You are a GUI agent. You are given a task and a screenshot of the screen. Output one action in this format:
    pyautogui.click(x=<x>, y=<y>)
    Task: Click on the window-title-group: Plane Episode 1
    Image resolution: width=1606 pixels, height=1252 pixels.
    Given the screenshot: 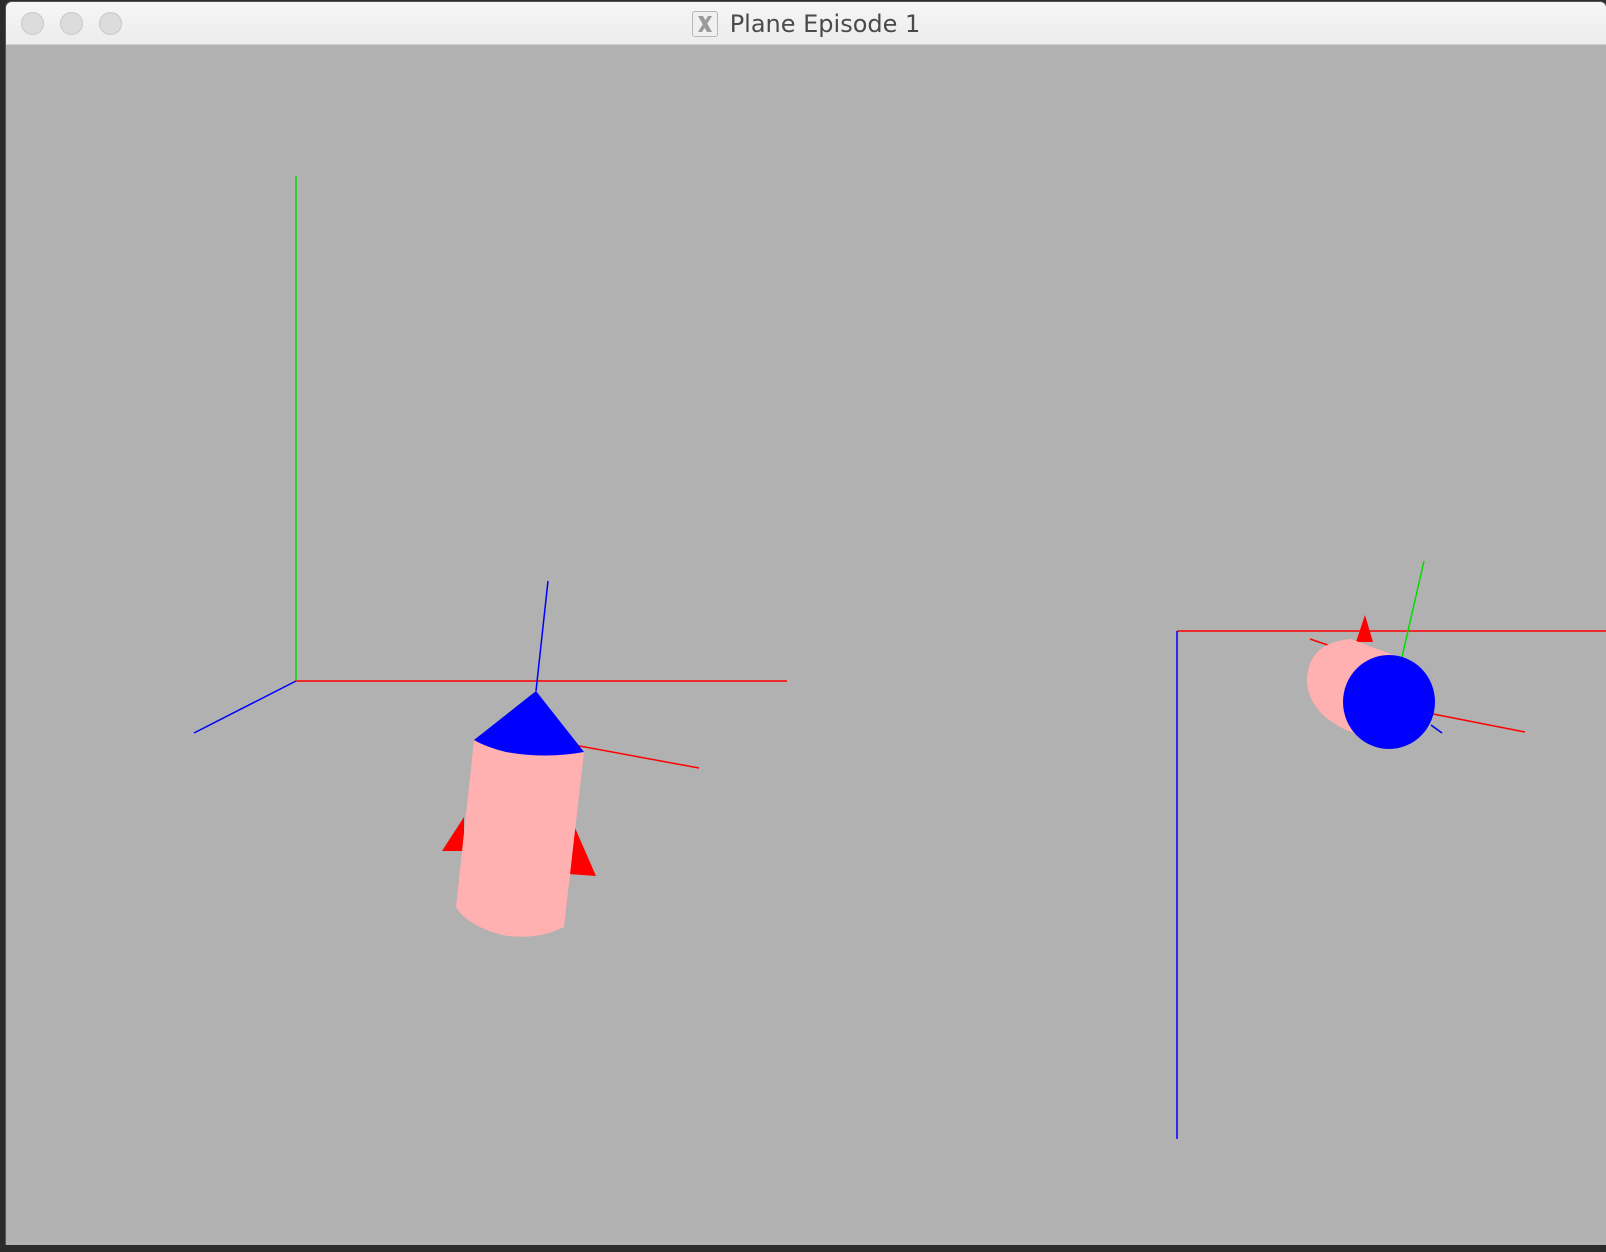 What is the action you would take?
    pyautogui.click(x=806, y=23)
    